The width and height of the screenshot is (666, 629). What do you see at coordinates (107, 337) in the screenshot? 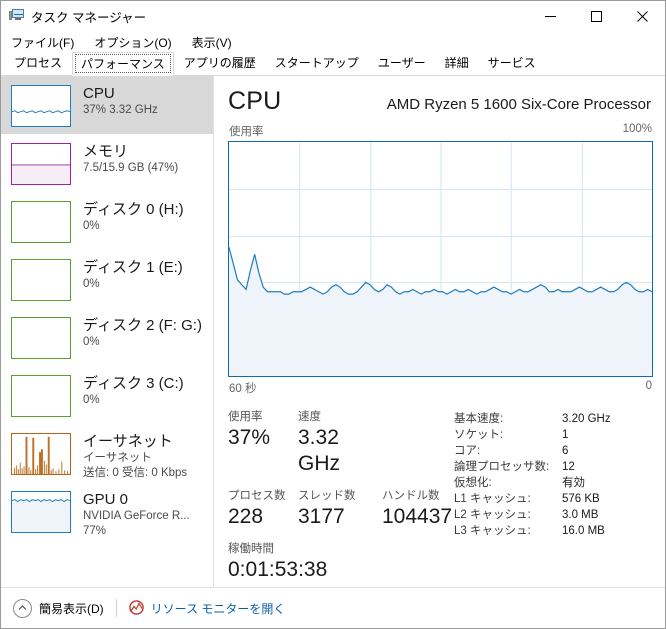
I see `sidebar-item-disk-2: ディスク 2 (F: G:) 0%` at bounding box center [107, 337].